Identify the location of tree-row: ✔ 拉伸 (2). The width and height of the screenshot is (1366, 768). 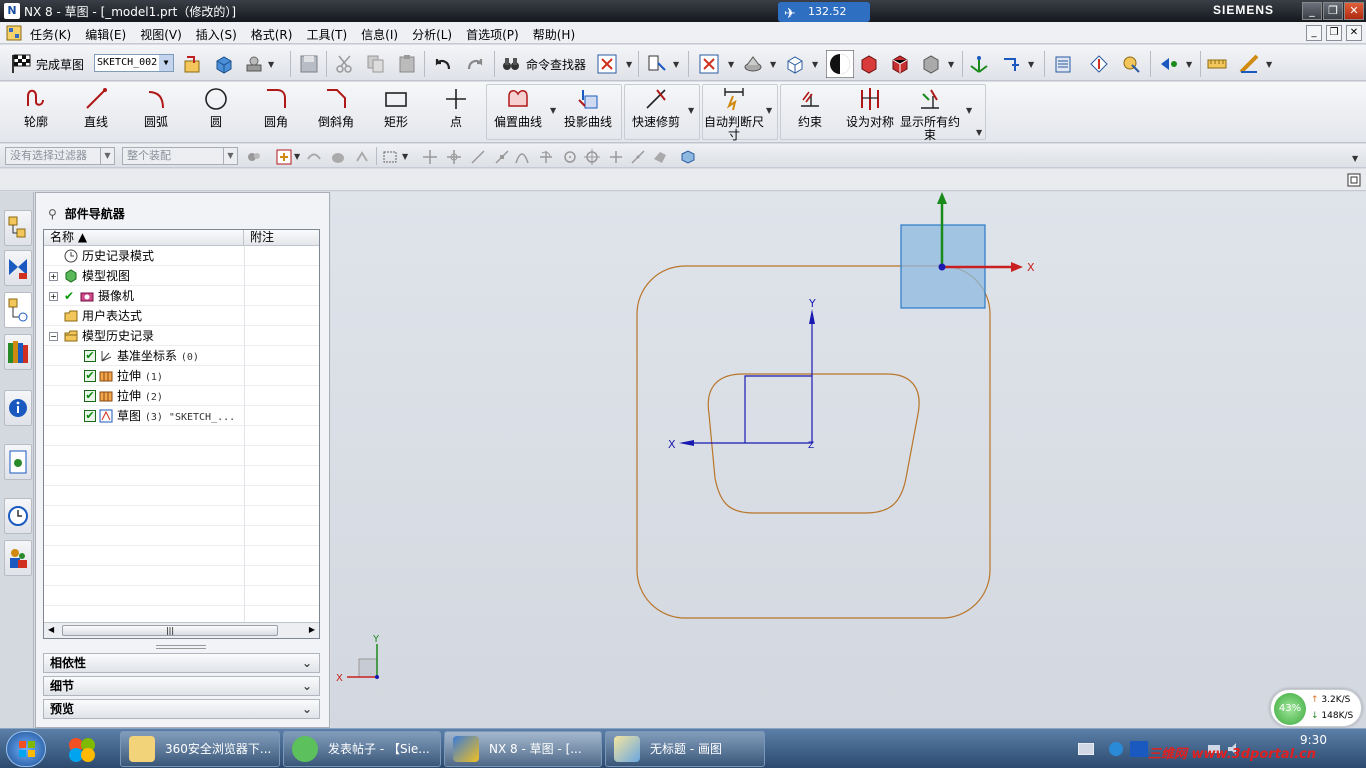
(181, 396).